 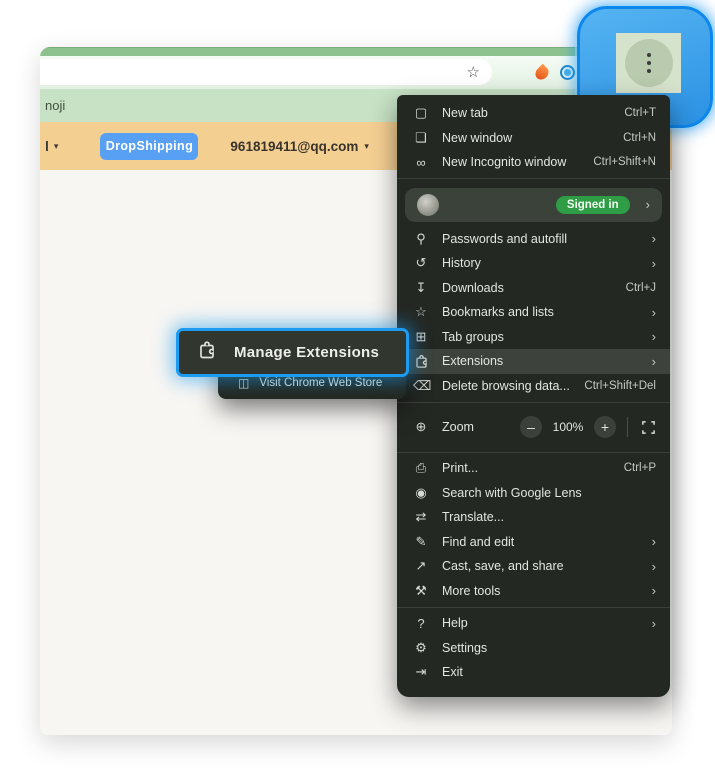 What do you see at coordinates (455, 623) in the screenshot?
I see `menu-item-label: Help` at bounding box center [455, 623].